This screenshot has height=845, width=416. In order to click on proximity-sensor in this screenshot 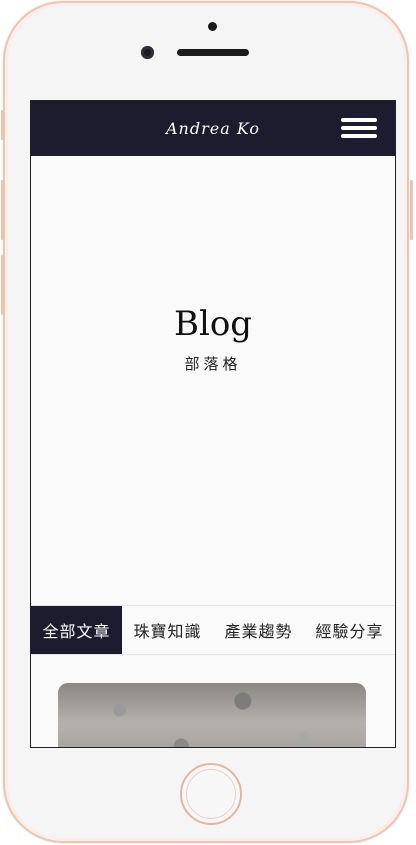, I will do `click(212, 26)`.